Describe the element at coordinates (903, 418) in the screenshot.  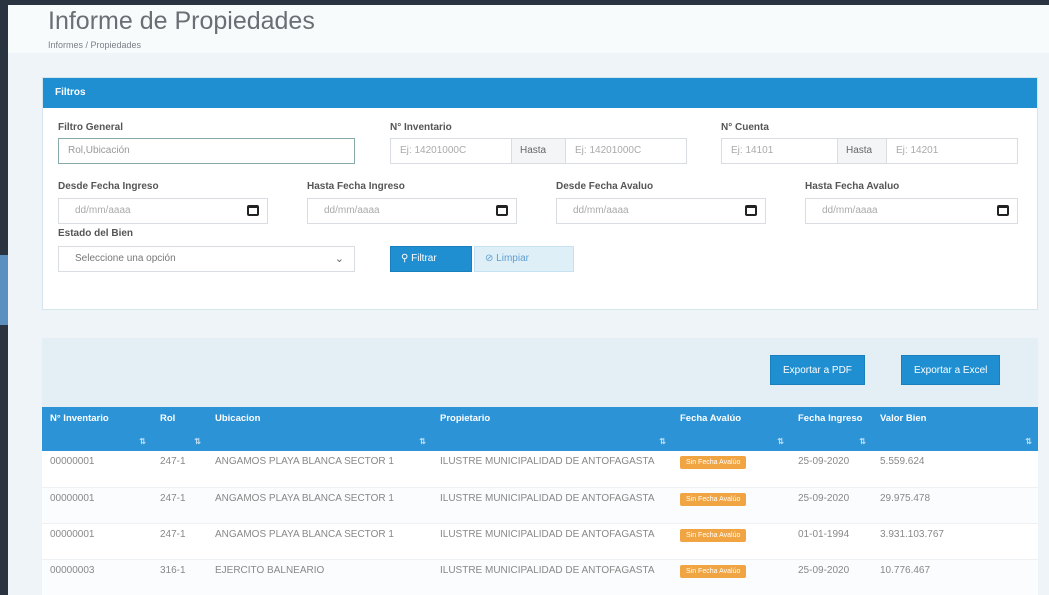
I see `col-valor-label: Valor Bien` at that location.